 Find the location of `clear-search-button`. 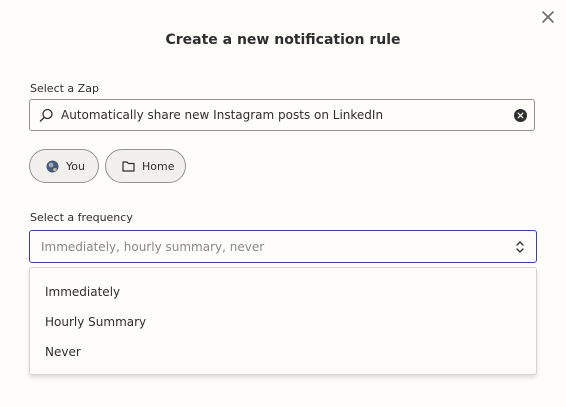

clear-search-button is located at coordinates (520, 115).